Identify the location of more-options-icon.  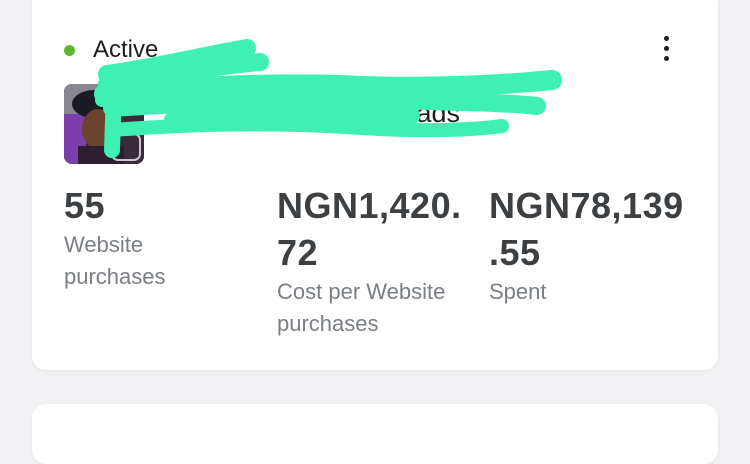
(666, 48).